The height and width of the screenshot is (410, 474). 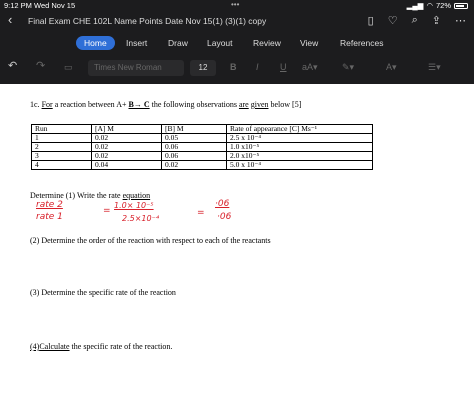 I want to click on tab-references: References, so click(x=361, y=43).